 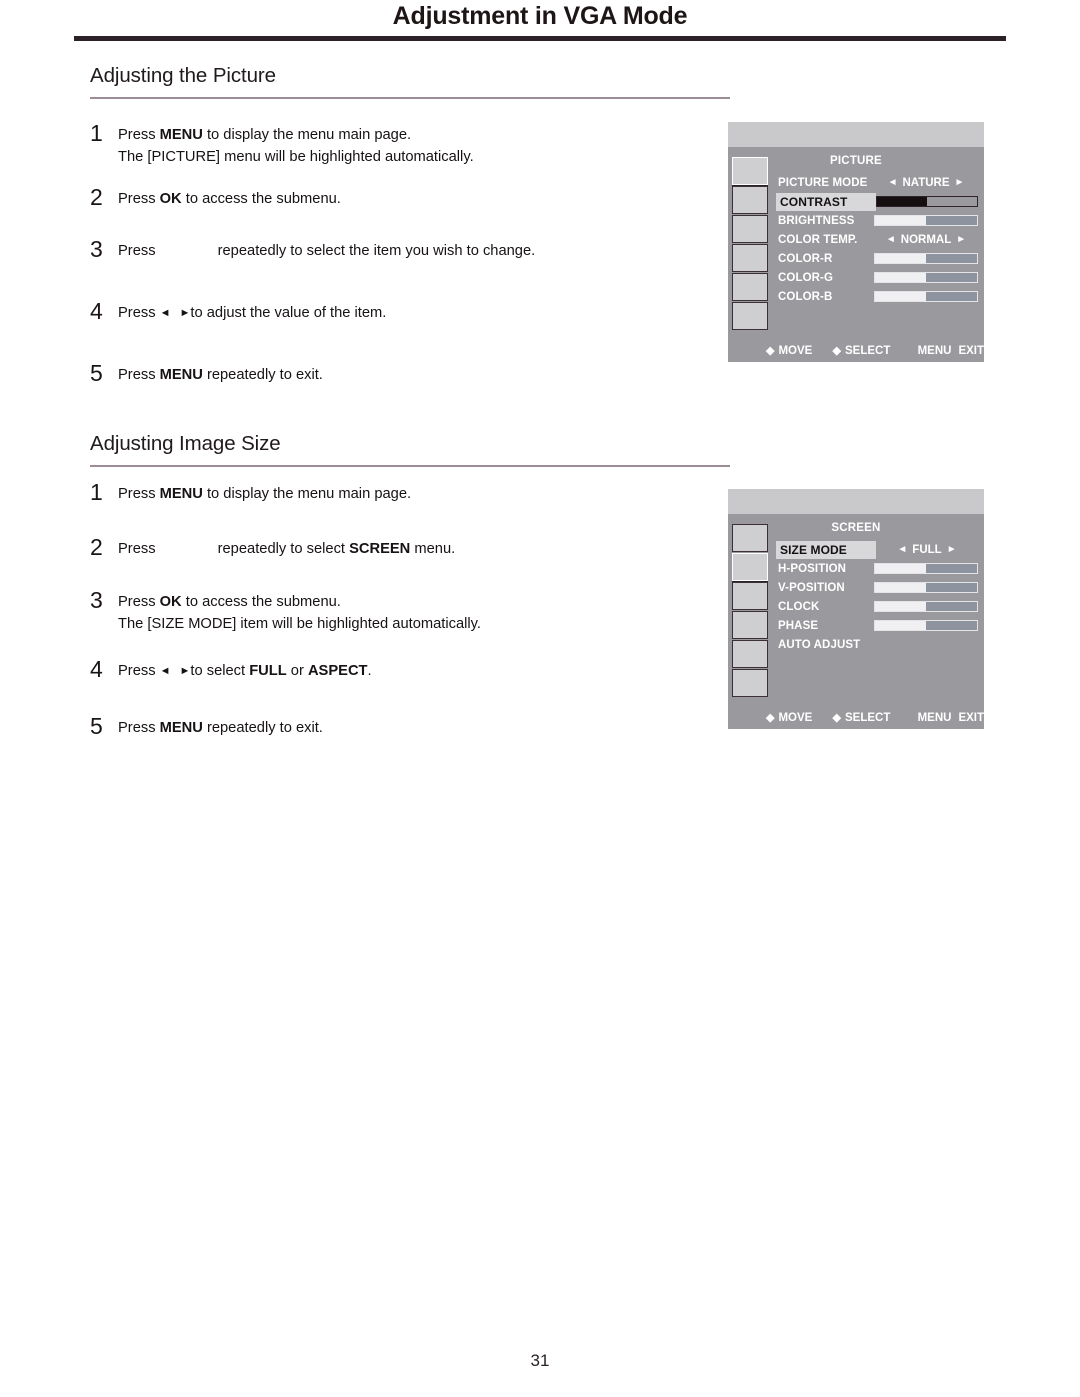 What do you see at coordinates (927, 201) in the screenshot?
I see `osd-slider-contrast` at bounding box center [927, 201].